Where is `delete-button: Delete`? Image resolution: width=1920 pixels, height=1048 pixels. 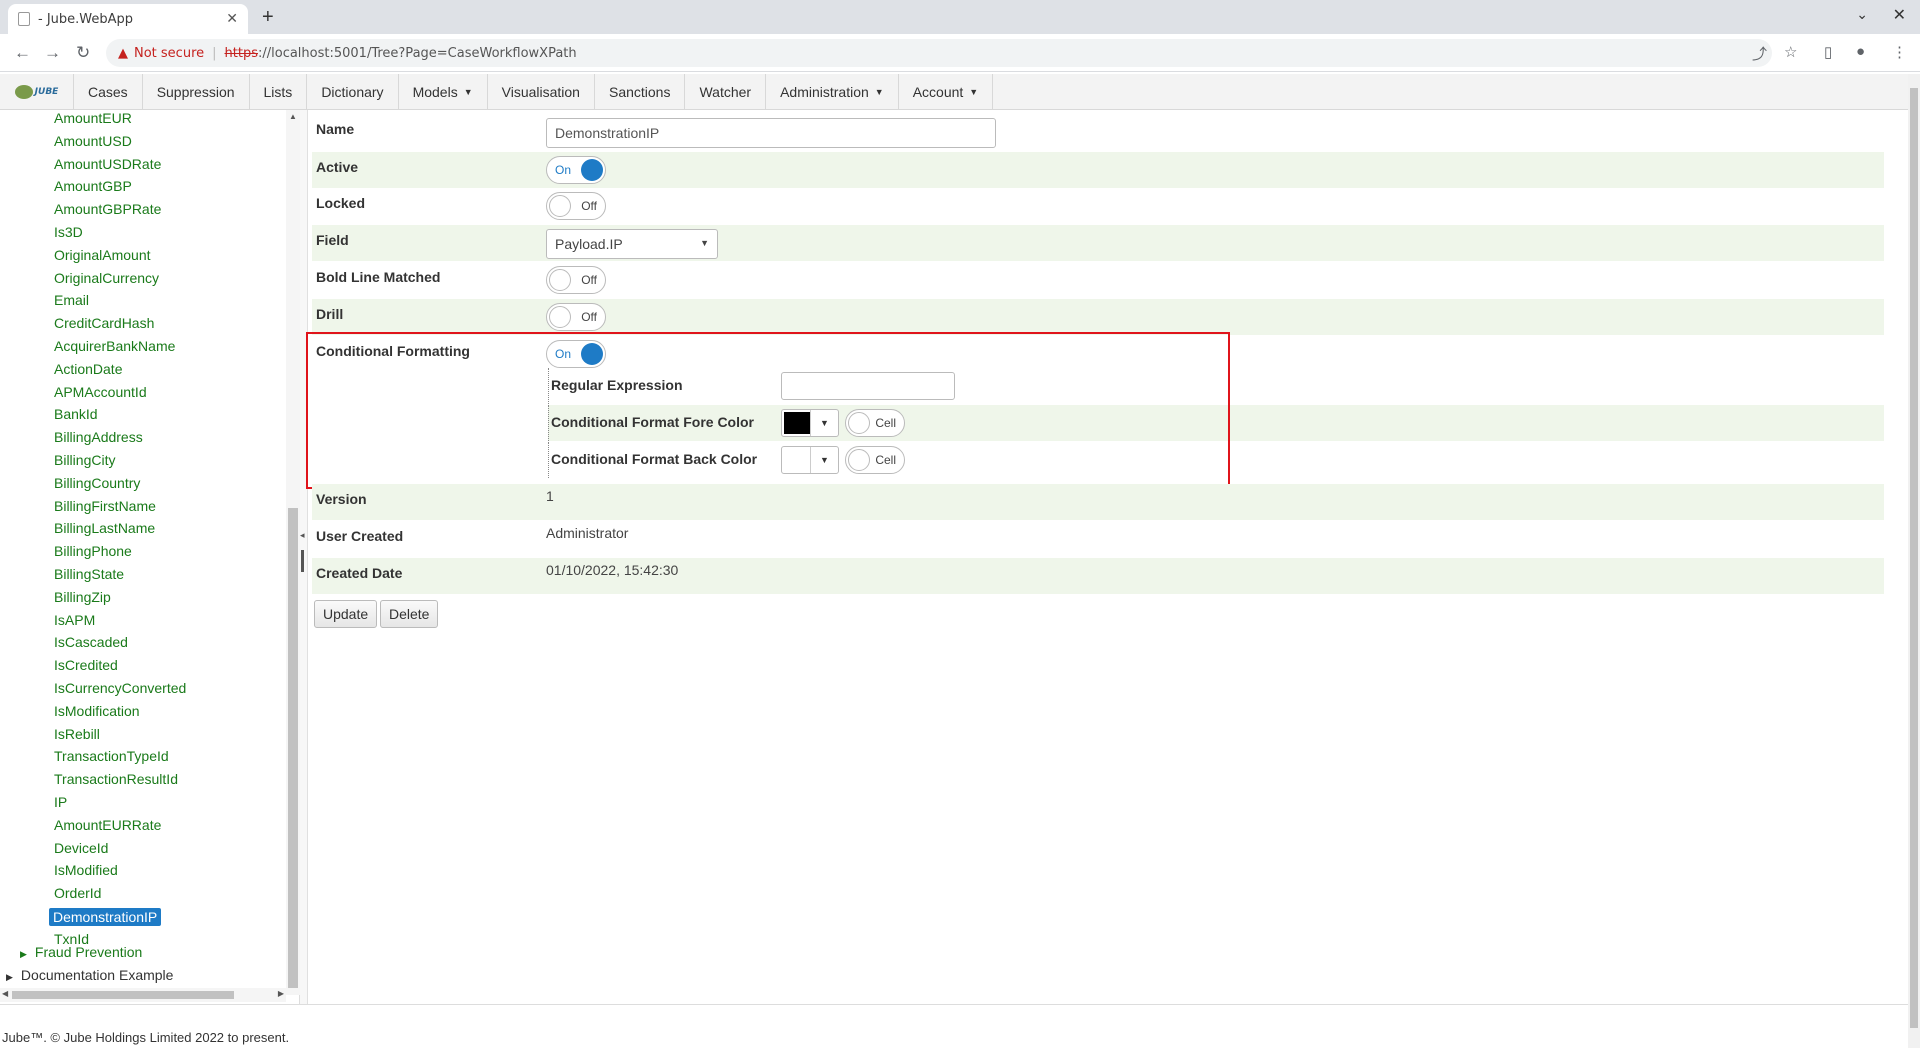 delete-button: Delete is located at coordinates (409, 614).